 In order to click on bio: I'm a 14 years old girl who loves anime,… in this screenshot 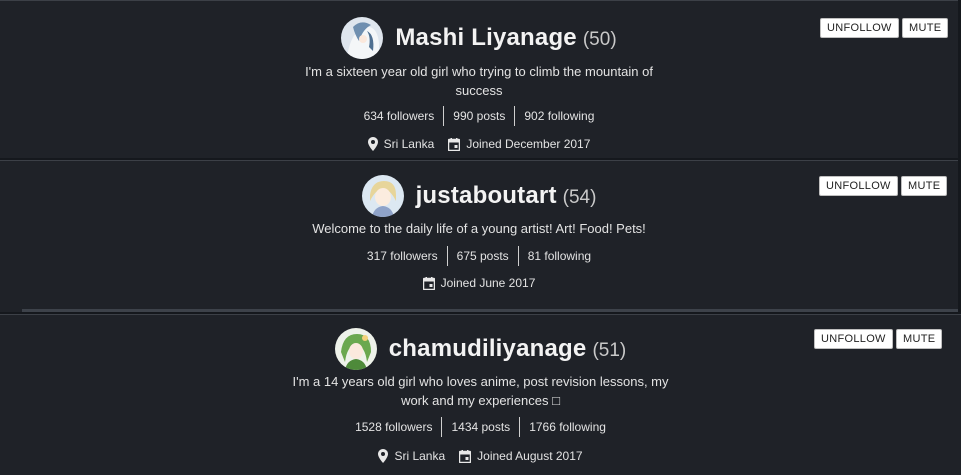, I will do `click(481, 391)`.